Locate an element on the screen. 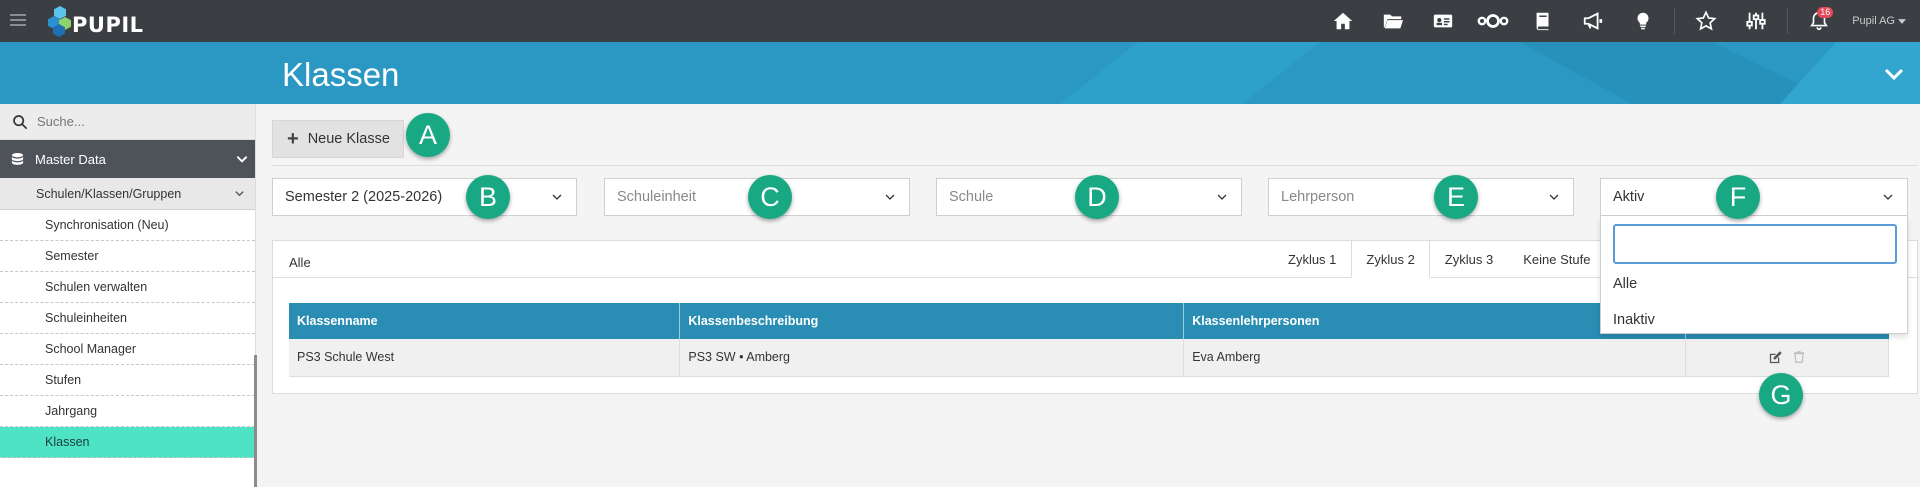 The width and height of the screenshot is (1920, 487). tab-zyklus-2: Zyklus 2 is located at coordinates (1390, 259).